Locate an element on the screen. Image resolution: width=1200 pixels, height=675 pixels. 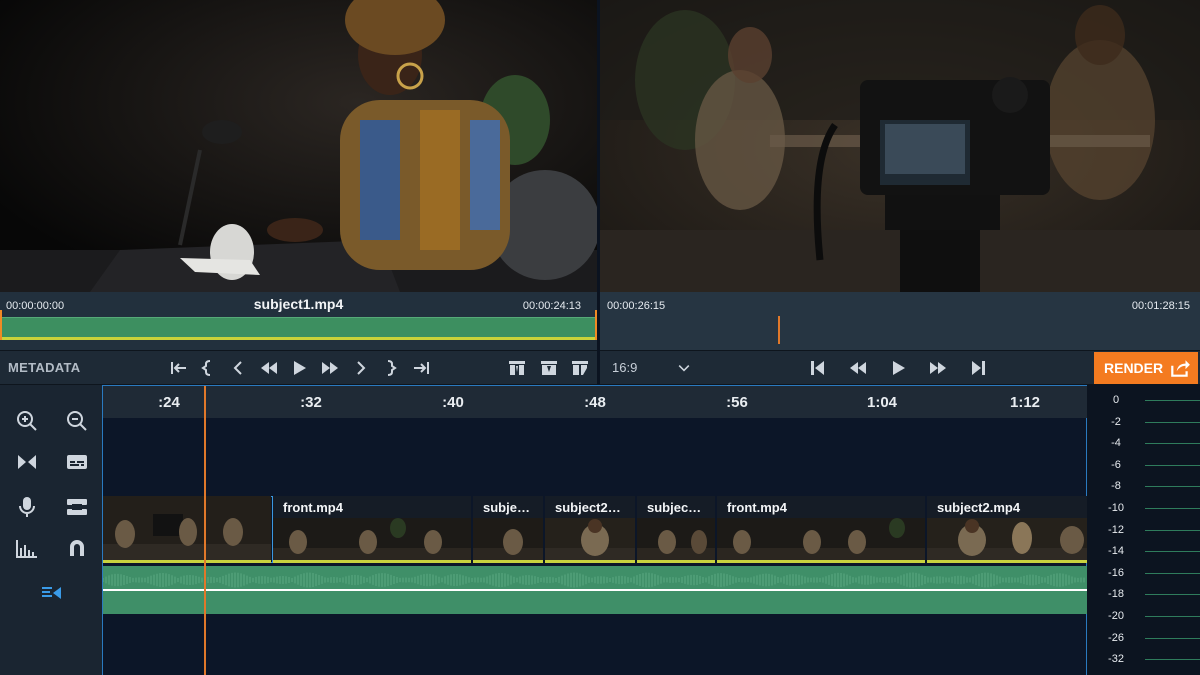
brace-open-icon is located at coordinates (206, 368).